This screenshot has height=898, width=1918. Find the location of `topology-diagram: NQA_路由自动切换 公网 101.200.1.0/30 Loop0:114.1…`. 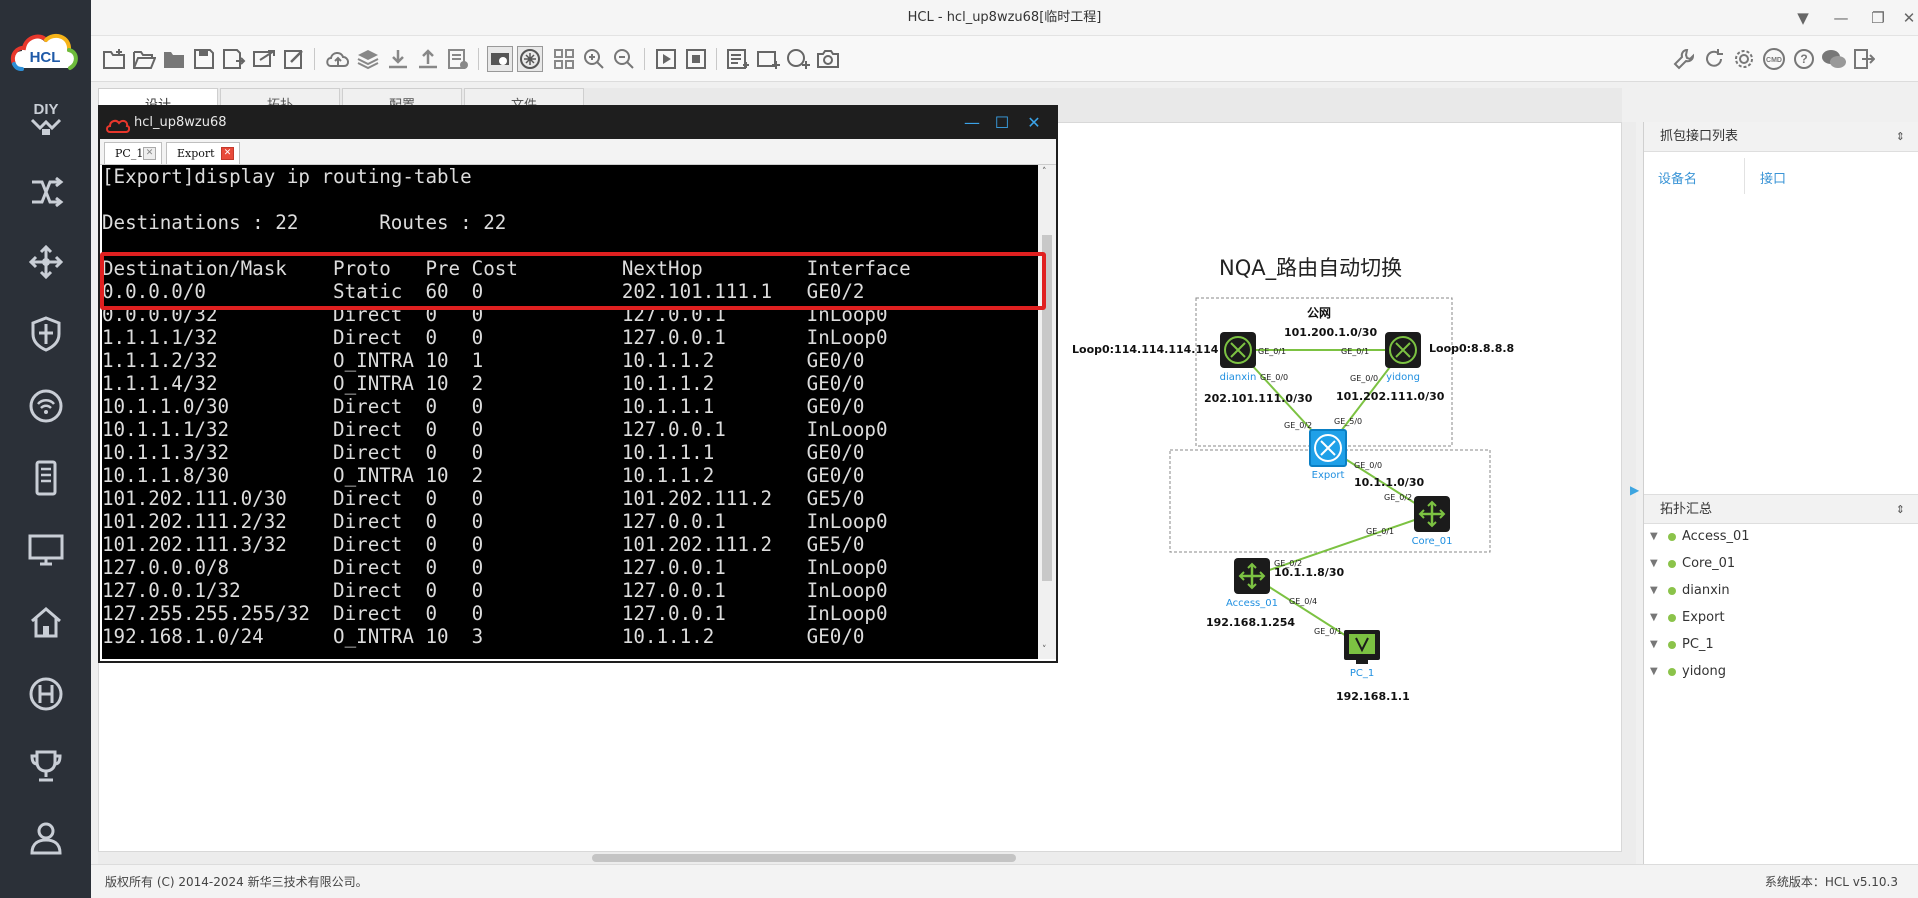

topology-diagram: NQA_路由自动切换 公网 101.200.1.0/30 Loop0:114.1… is located at coordinates (1300, 475).